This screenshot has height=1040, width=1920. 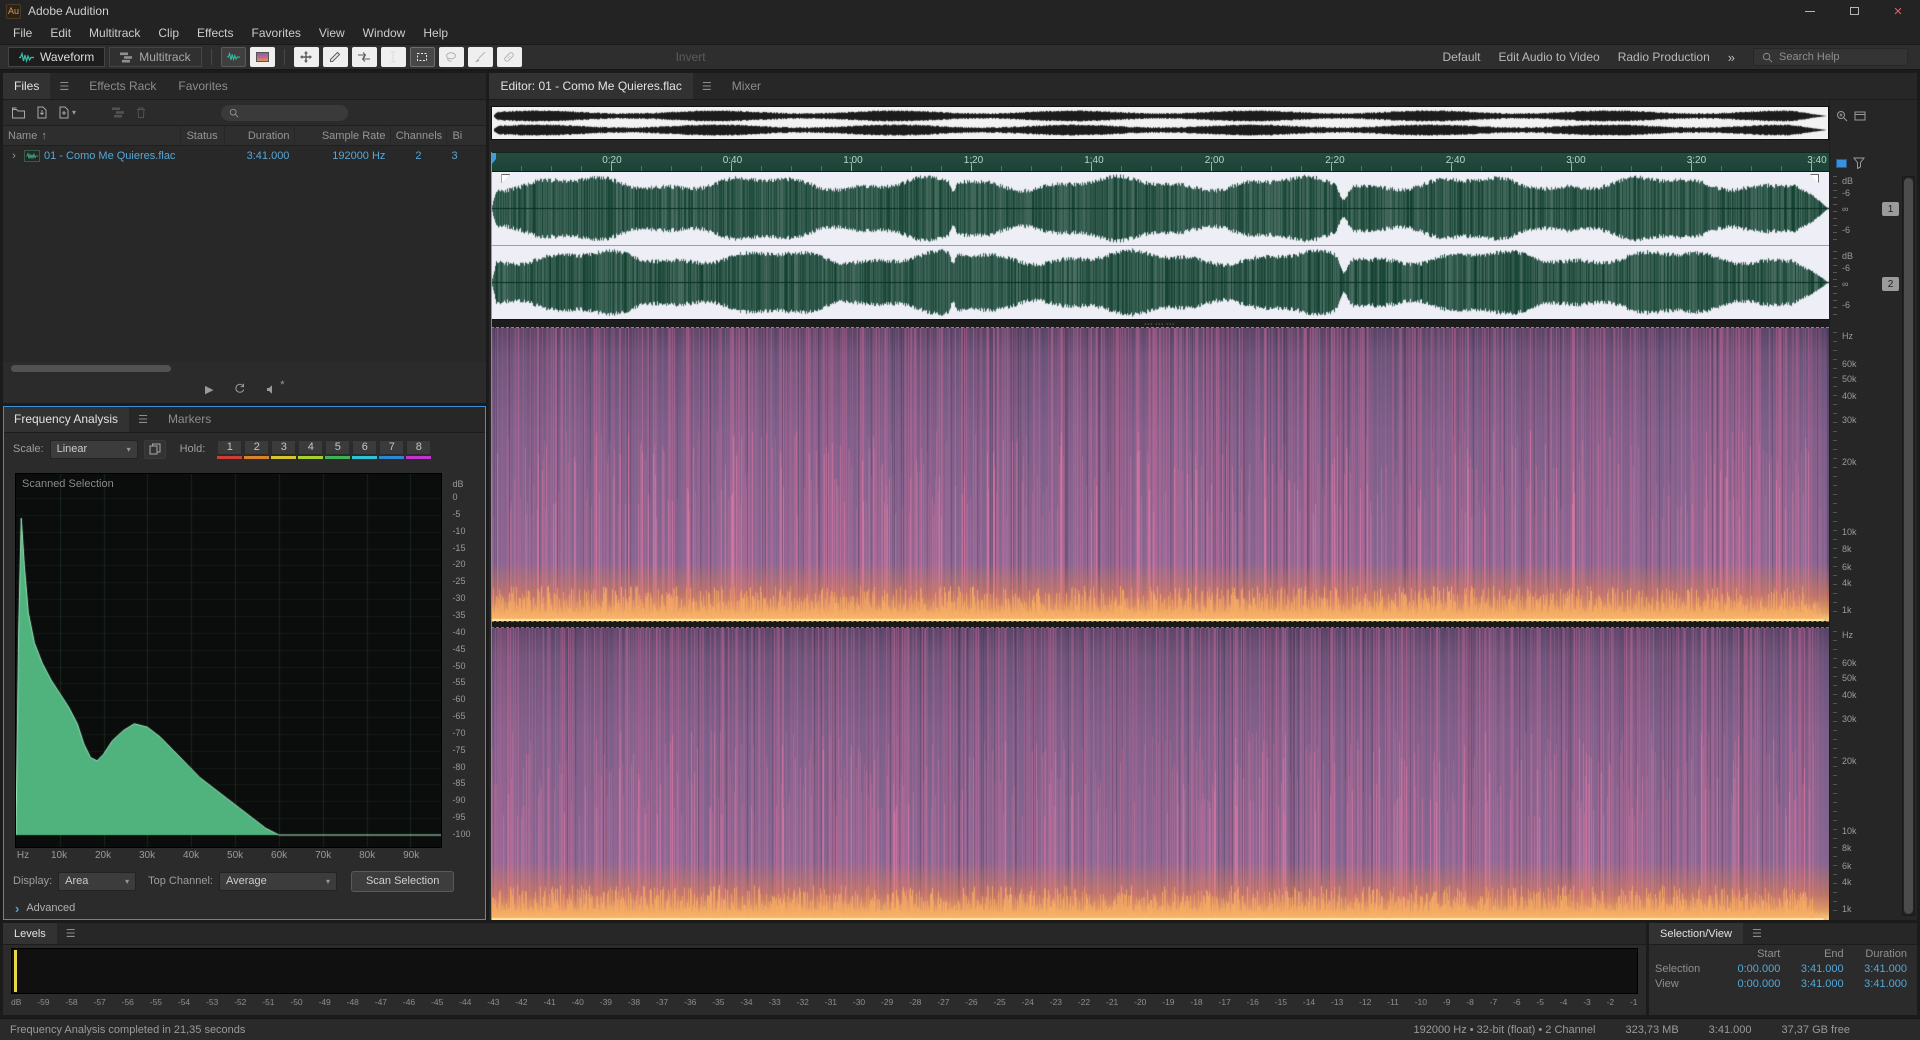 I want to click on import-file-button, so click(x=42, y=112).